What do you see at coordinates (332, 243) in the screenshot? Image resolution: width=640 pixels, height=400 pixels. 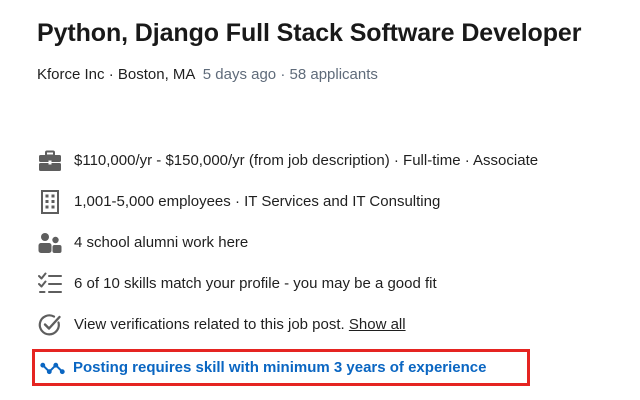 I see `alumni-row: 4 school alumni work here` at bounding box center [332, 243].